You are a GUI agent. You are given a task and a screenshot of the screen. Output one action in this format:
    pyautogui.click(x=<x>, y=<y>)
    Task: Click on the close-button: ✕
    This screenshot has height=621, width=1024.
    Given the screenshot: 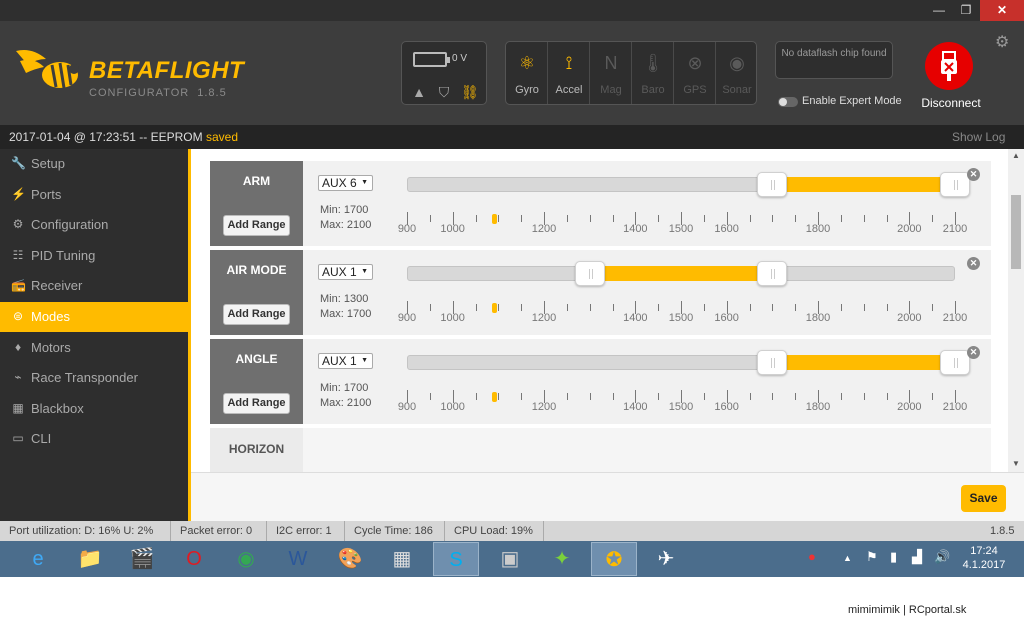 What is the action you would take?
    pyautogui.click(x=1002, y=10)
    